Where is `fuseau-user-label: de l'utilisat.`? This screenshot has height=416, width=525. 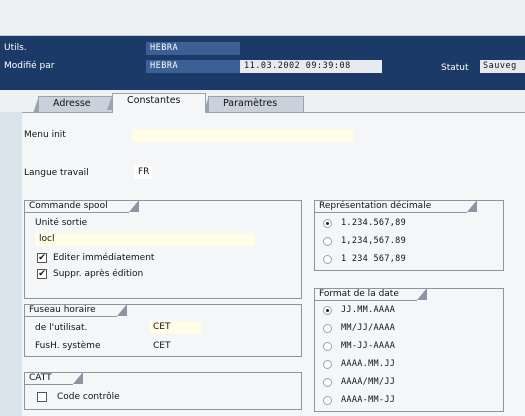
fuseau-user-label: de l'utilisat. is located at coordinates (61, 328).